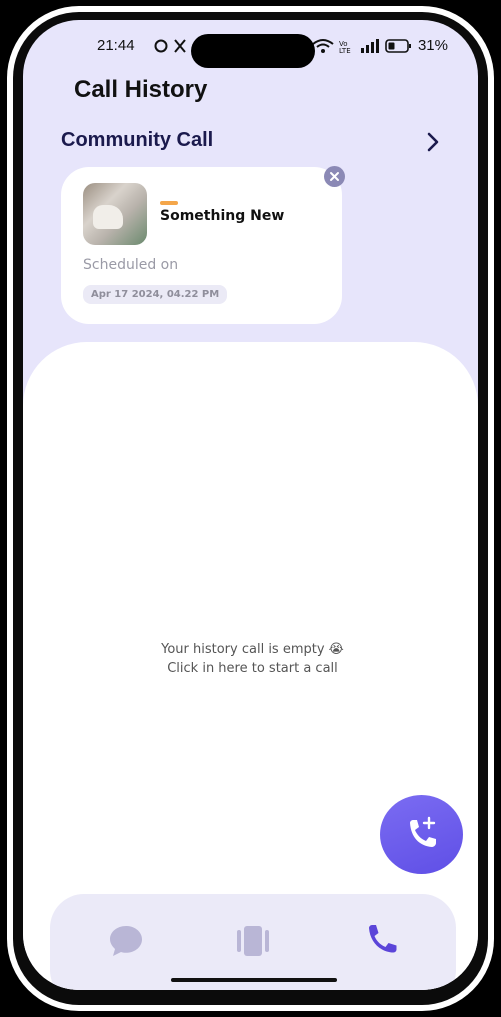  What do you see at coordinates (137, 140) in the screenshot?
I see `community-call-title: Community Call` at bounding box center [137, 140].